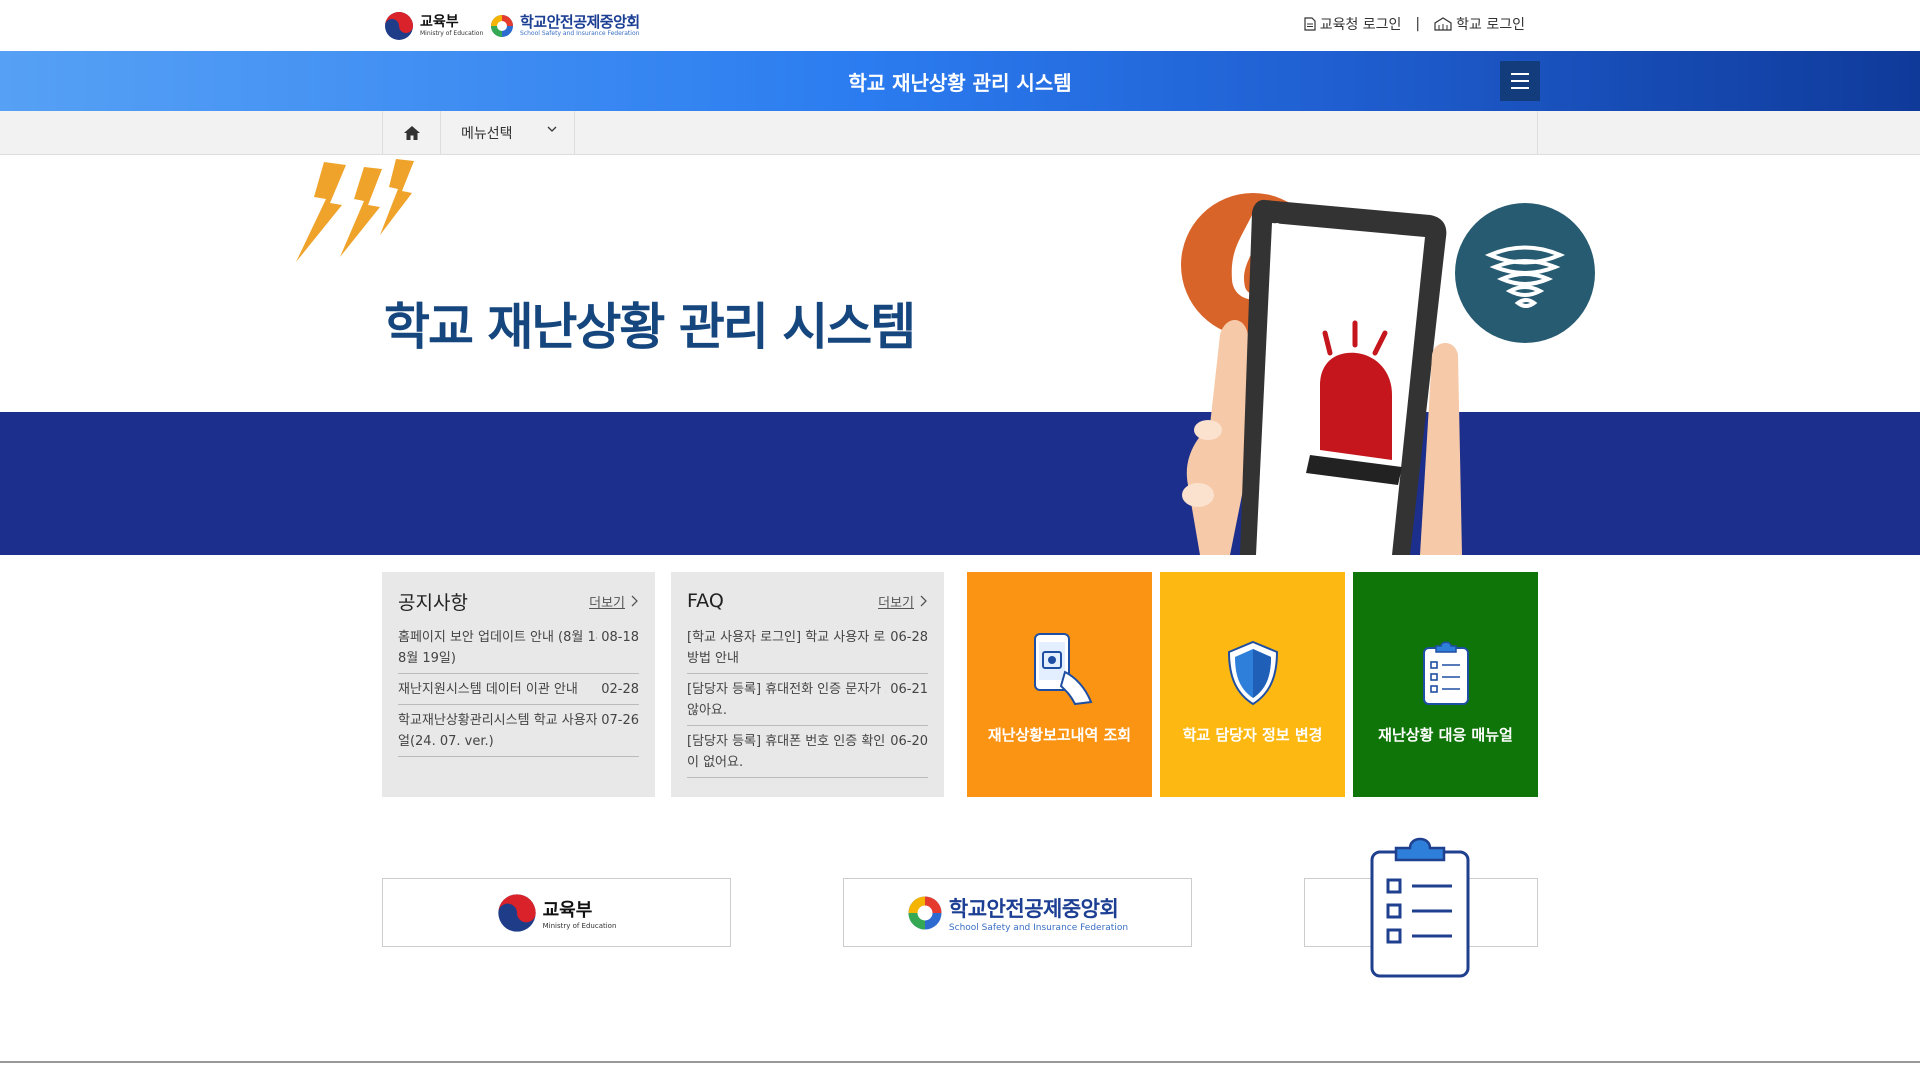 The height and width of the screenshot is (1080, 1920). What do you see at coordinates (567, 910) in the screenshot?
I see `footer-moe-ko: 교육부` at bounding box center [567, 910].